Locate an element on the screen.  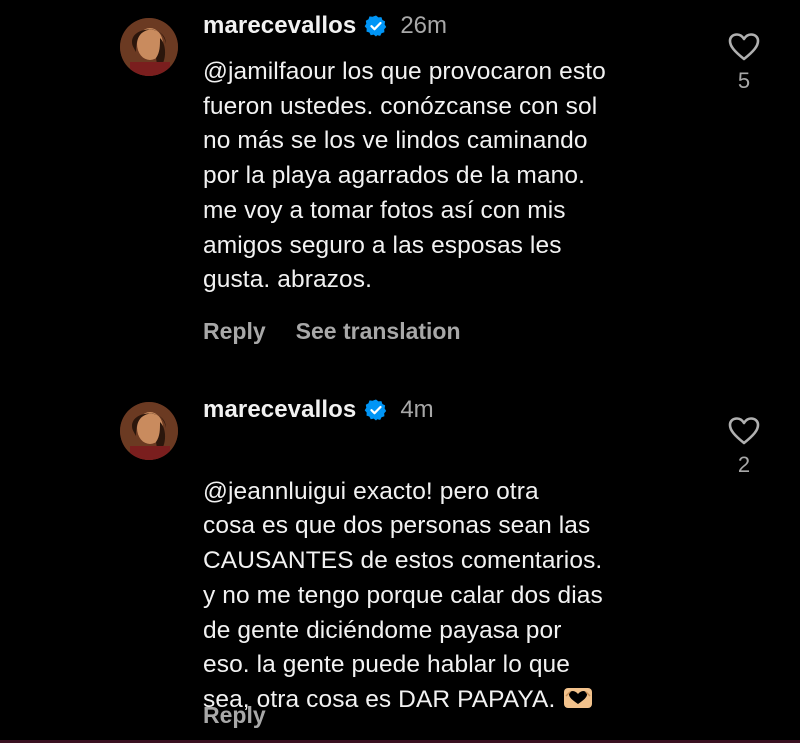
like-control: 2 is located at coordinates (744, 447).